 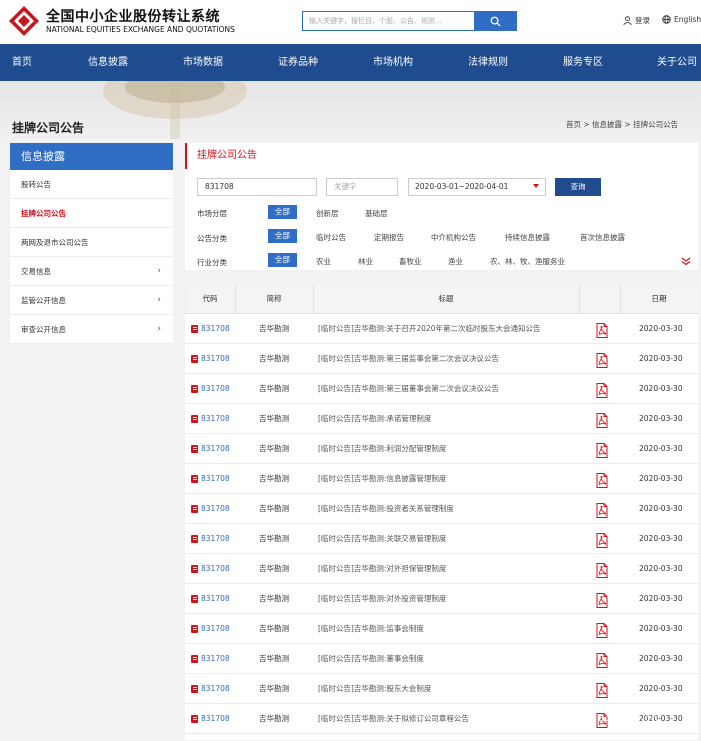 What do you see at coordinates (386, 509) in the screenshot?
I see `announcement-title-link: [临时公告]吉华勘测:投资者关系管理制度` at bounding box center [386, 509].